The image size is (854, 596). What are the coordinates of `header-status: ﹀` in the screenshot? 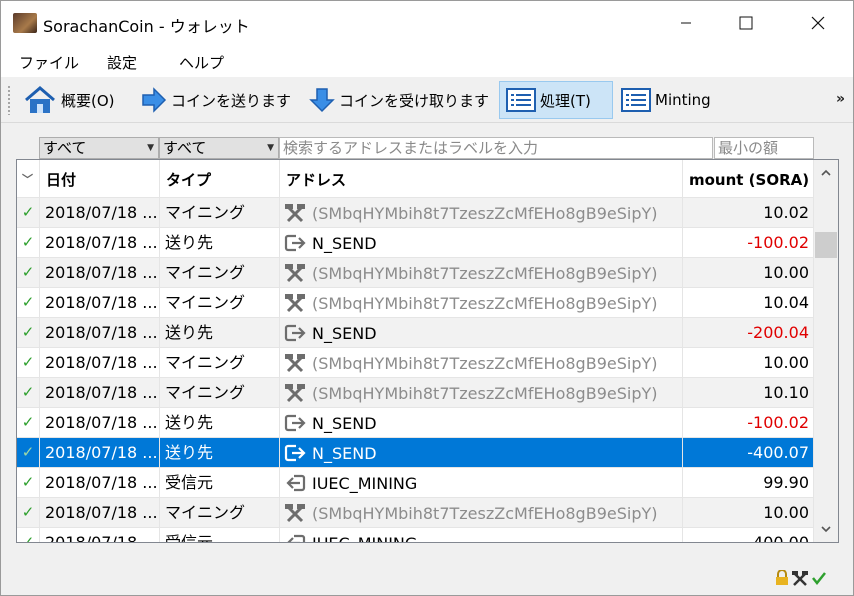 It's located at (28, 179).